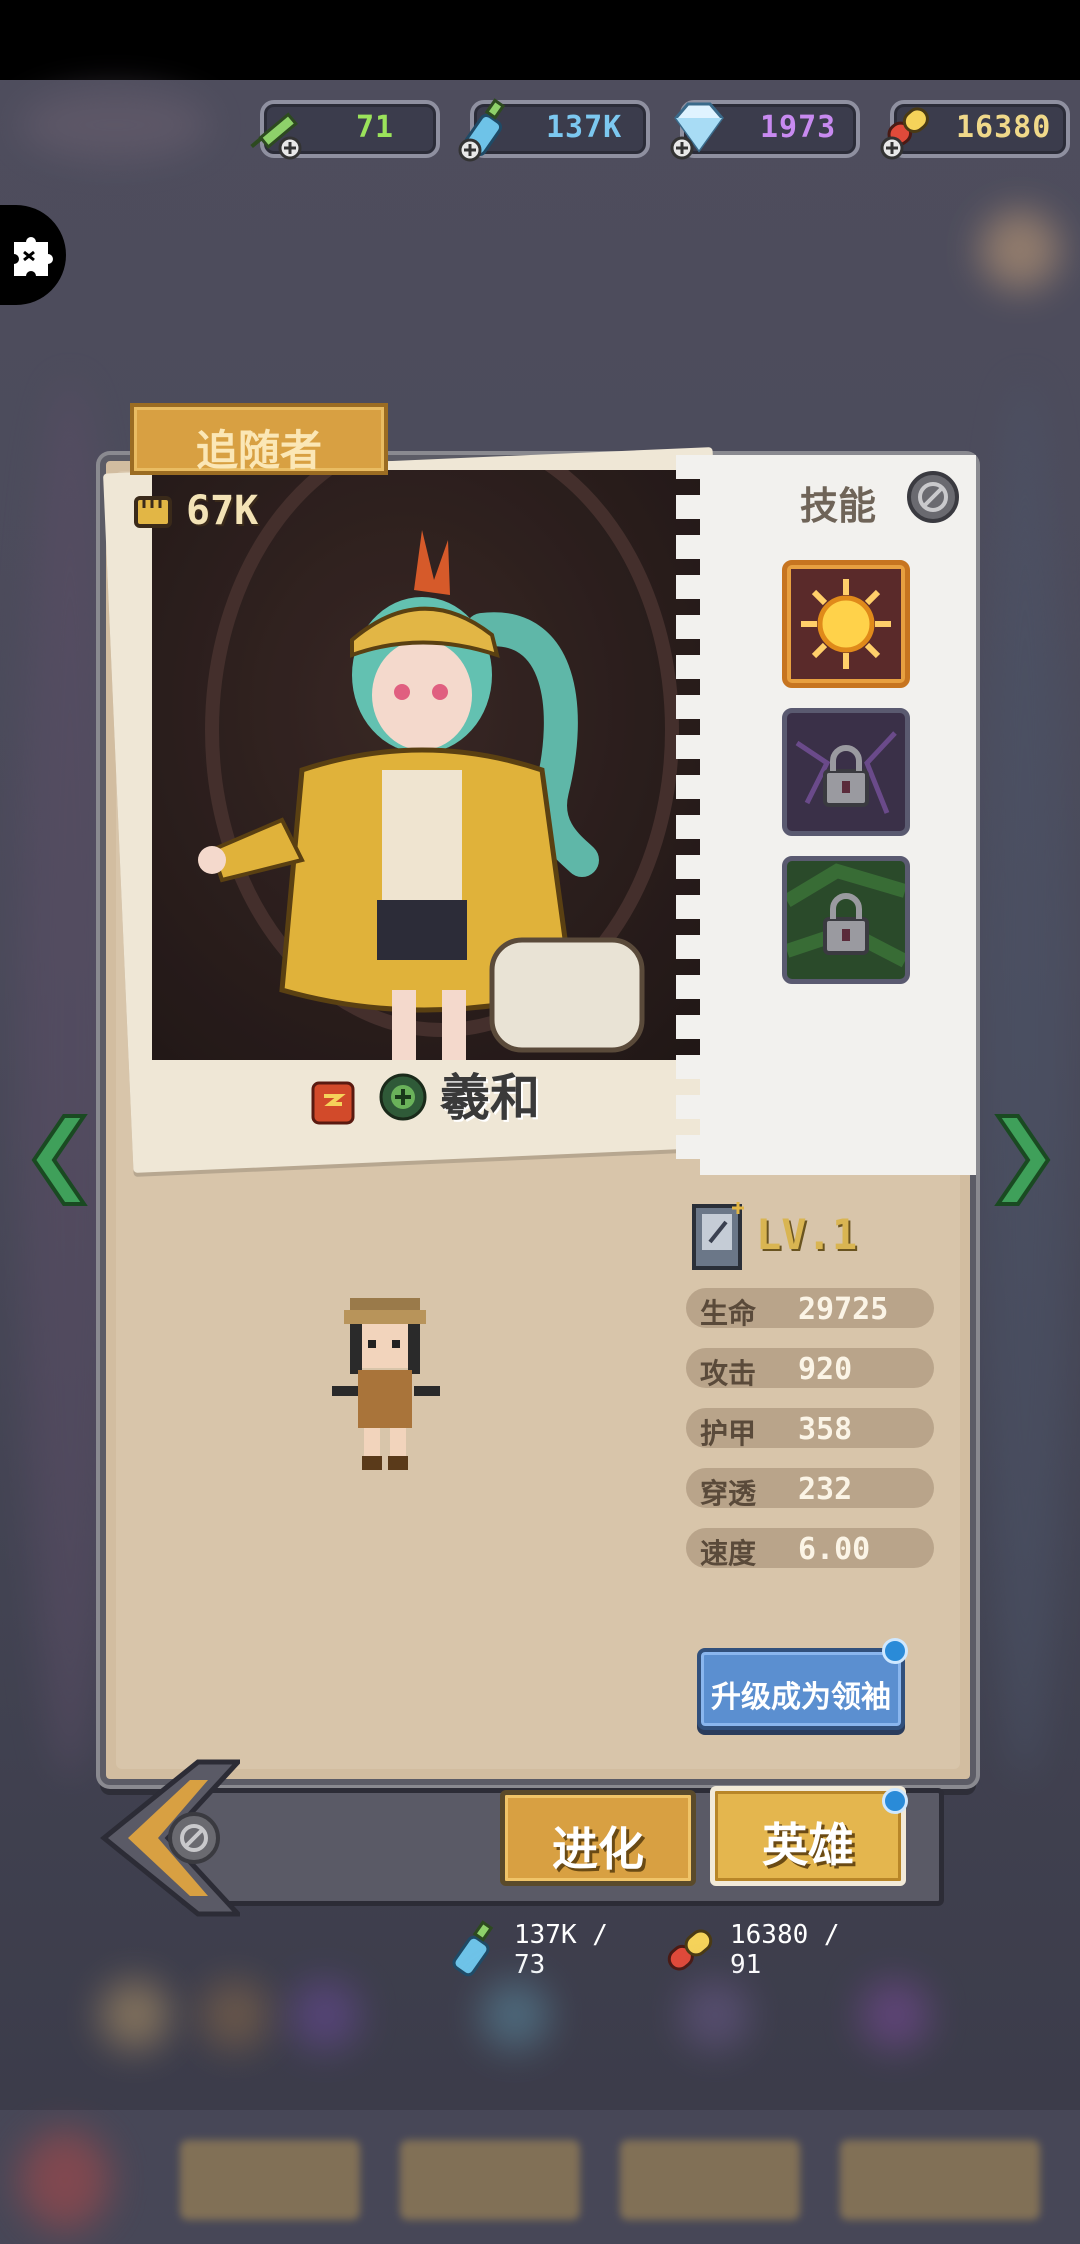  What do you see at coordinates (432, 765) in the screenshot?
I see `hero-portrait` at bounding box center [432, 765].